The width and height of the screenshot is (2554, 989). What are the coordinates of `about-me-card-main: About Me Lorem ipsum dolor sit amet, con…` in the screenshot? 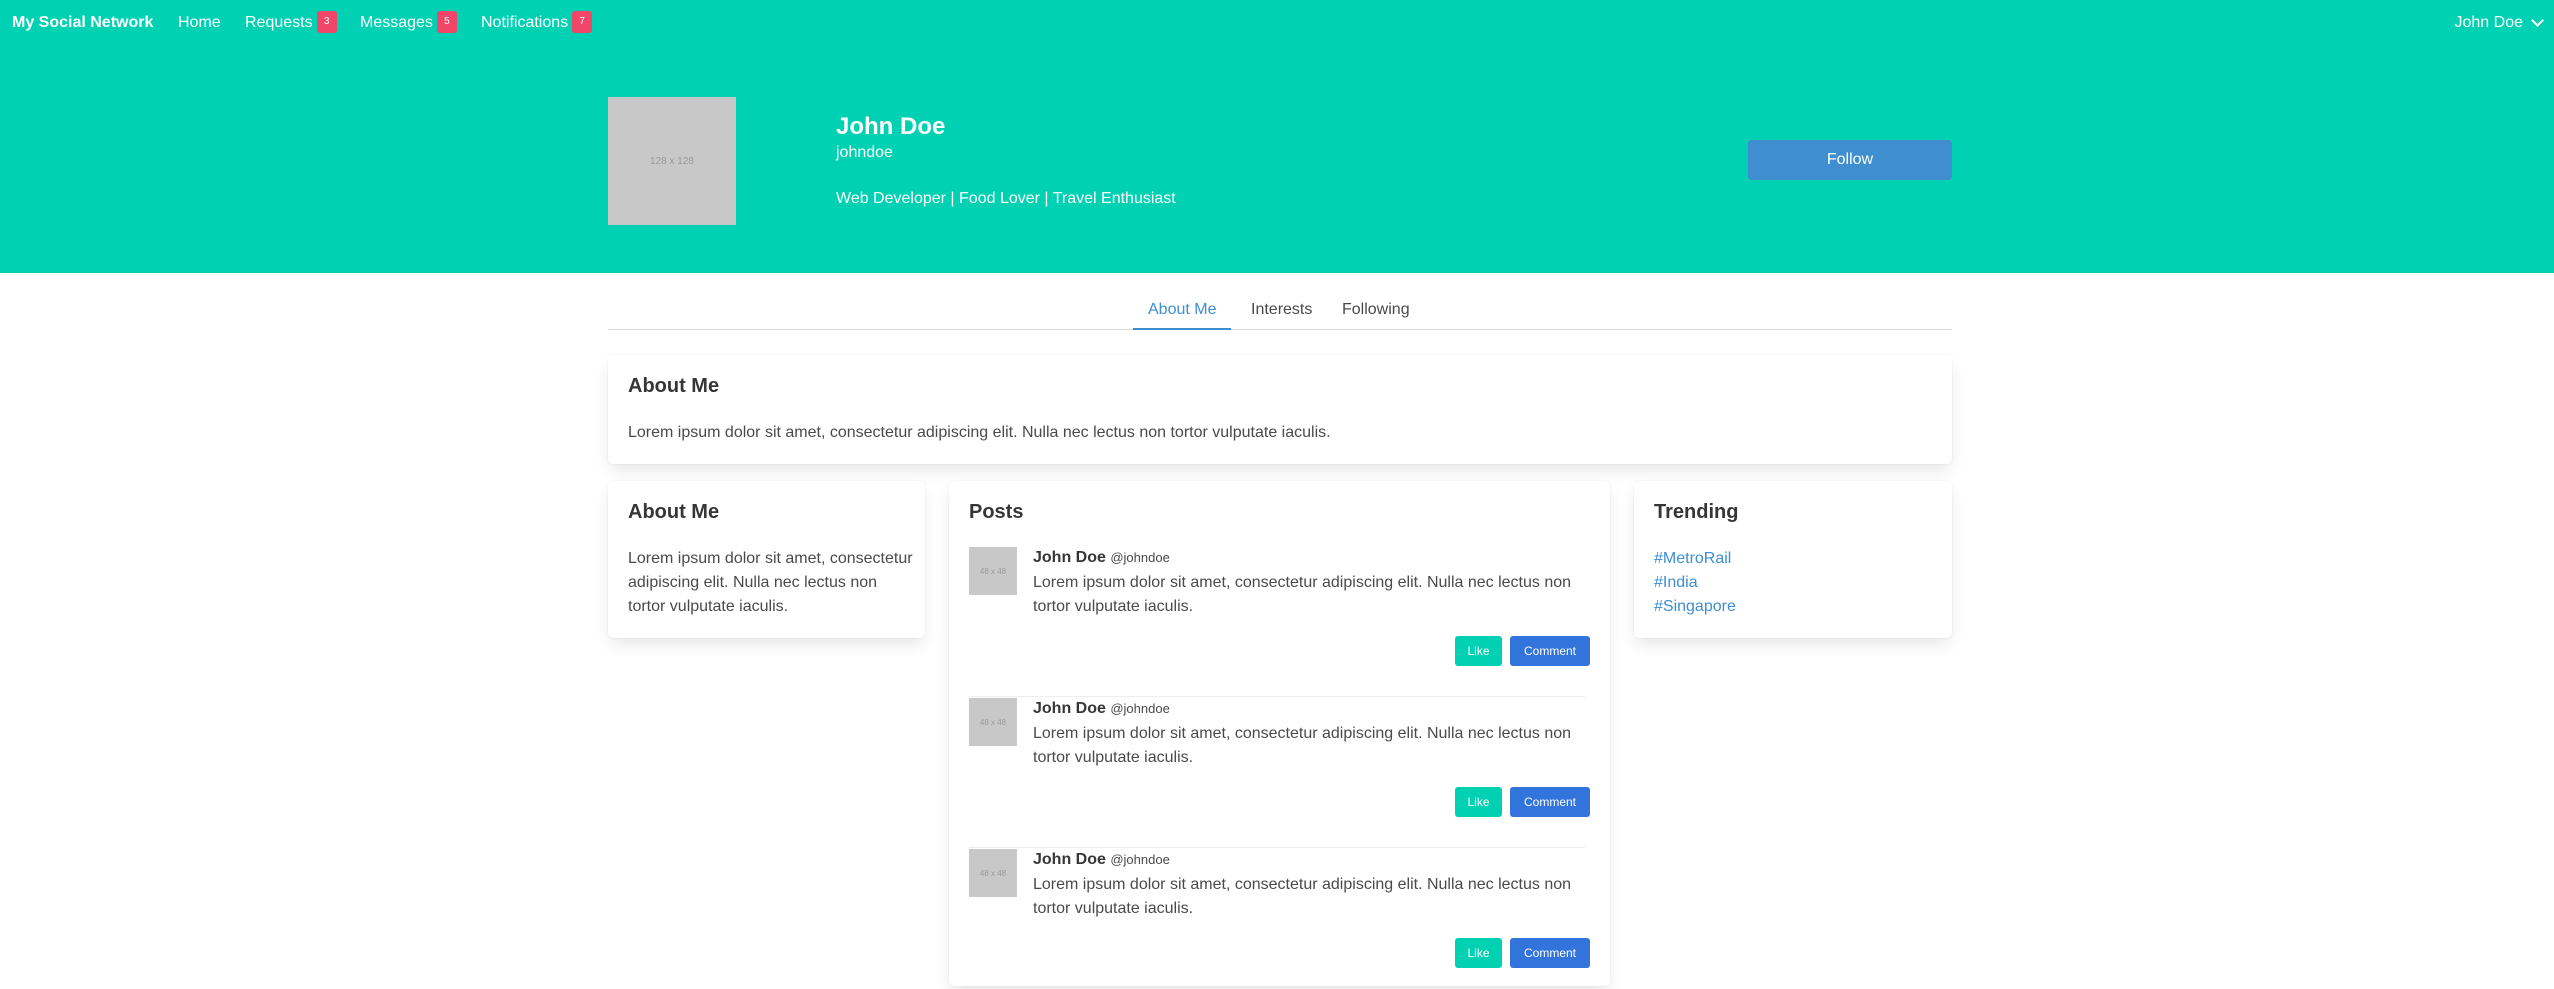 It's located at (1280, 409).